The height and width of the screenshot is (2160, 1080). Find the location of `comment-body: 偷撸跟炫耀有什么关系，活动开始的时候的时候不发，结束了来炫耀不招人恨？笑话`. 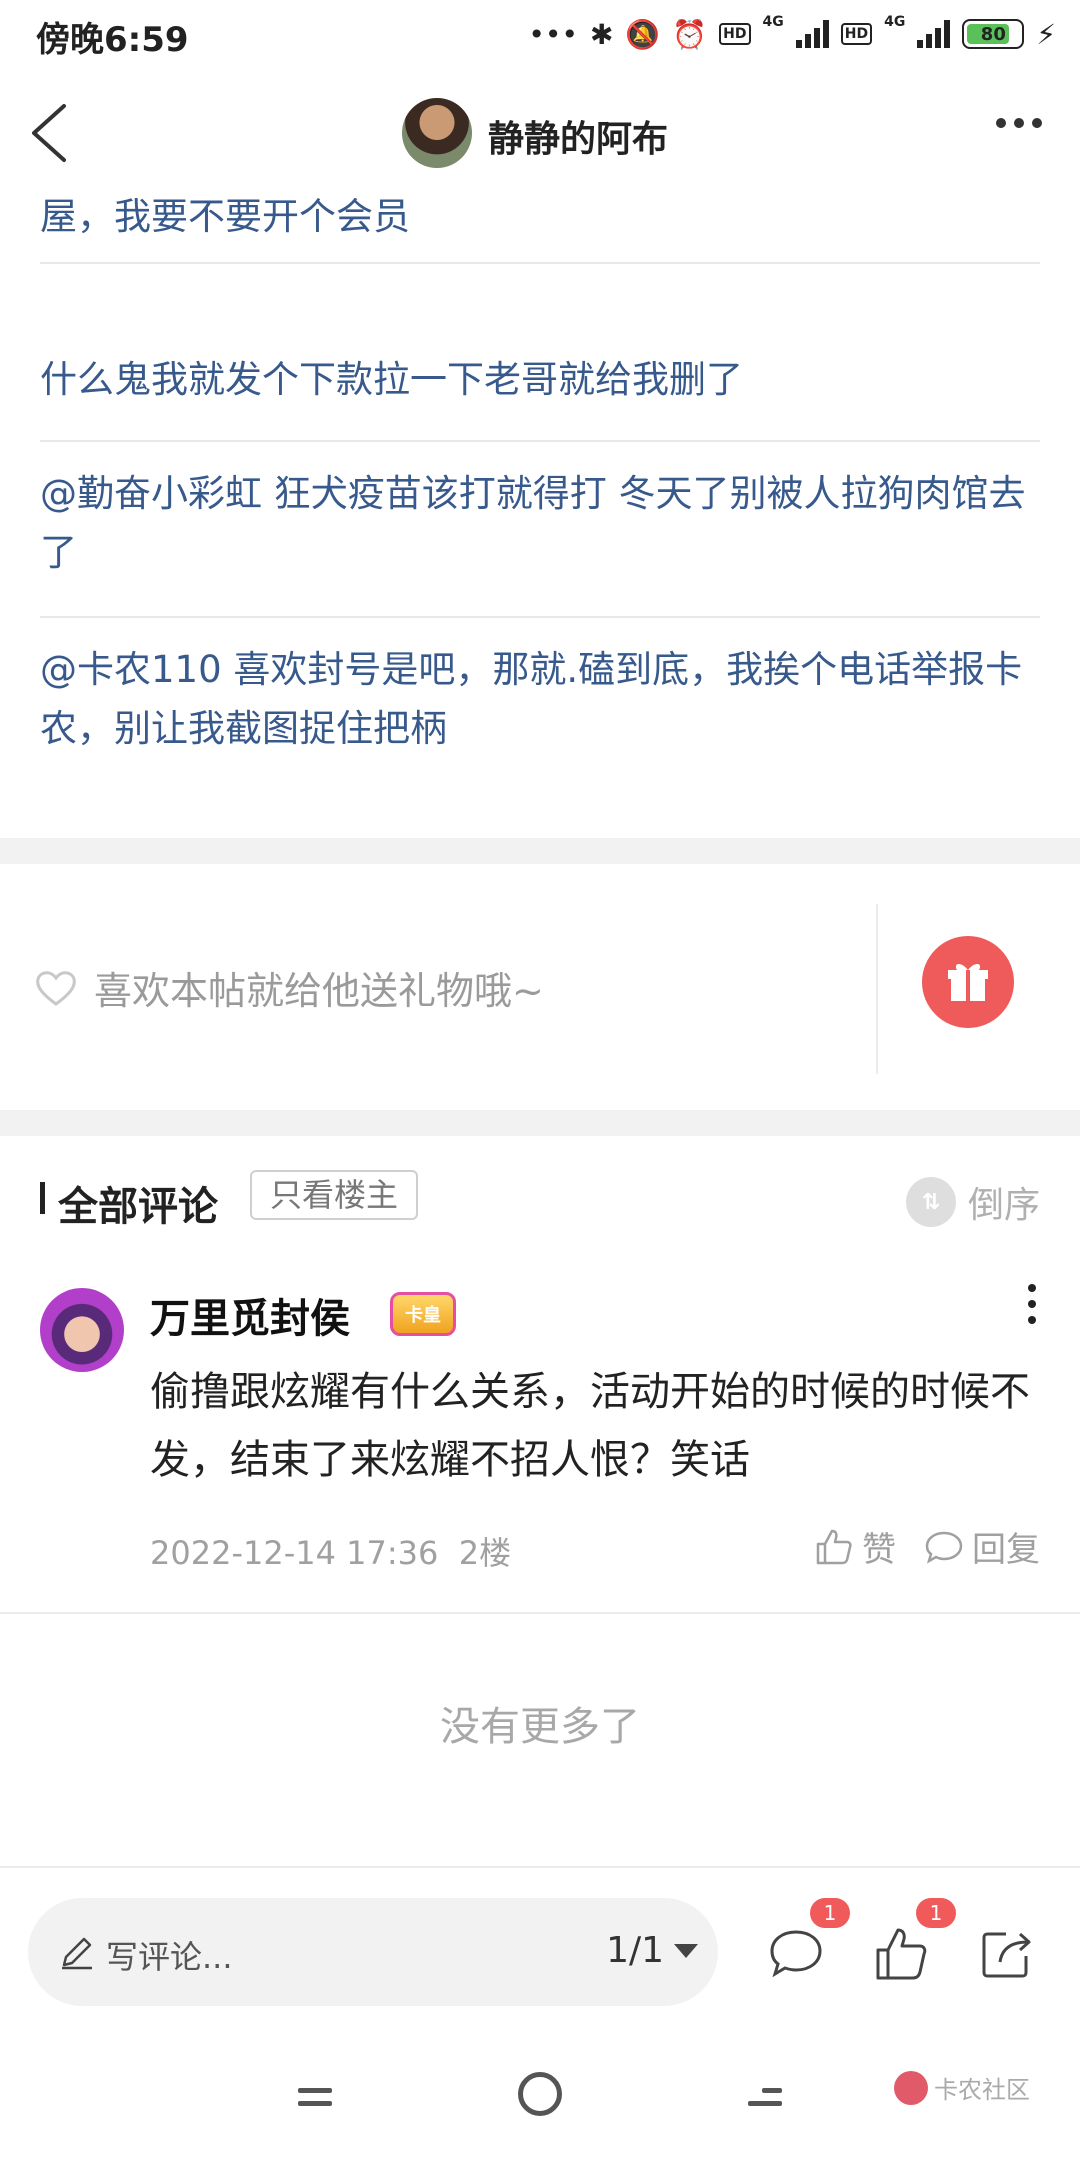

comment-body: 偷撸跟炫耀有什么关系，活动开始的时候的时候不发，结束了来炫耀不招人恨？笑话 is located at coordinates (590, 1426).